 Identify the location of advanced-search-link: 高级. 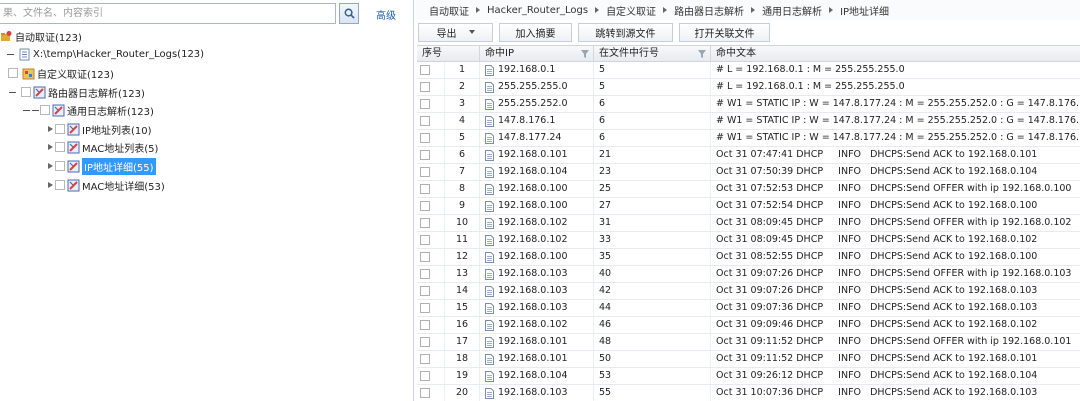
(386, 14).